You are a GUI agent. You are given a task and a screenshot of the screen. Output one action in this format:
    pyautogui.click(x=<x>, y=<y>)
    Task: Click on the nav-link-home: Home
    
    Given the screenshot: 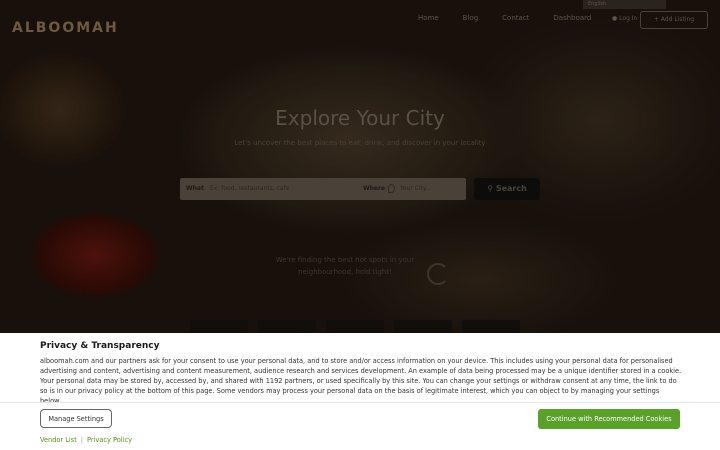 What is the action you would take?
    pyautogui.click(x=428, y=18)
    